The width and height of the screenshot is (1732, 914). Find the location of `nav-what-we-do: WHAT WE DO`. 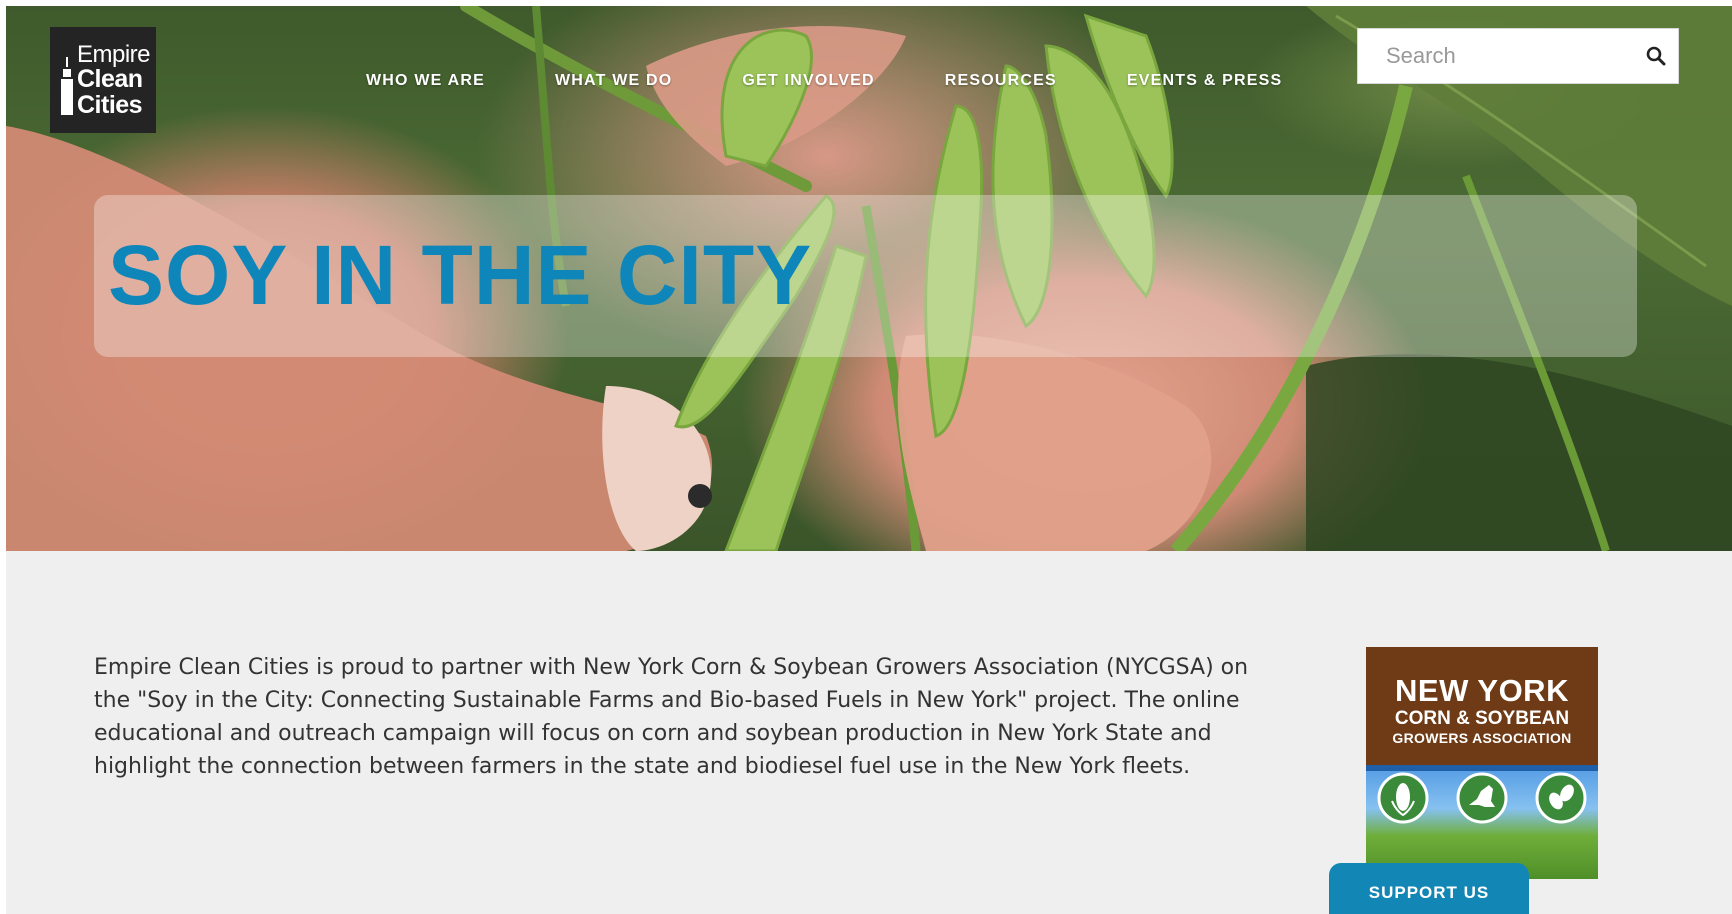

nav-what-we-do: WHAT WE DO is located at coordinates (613, 86).